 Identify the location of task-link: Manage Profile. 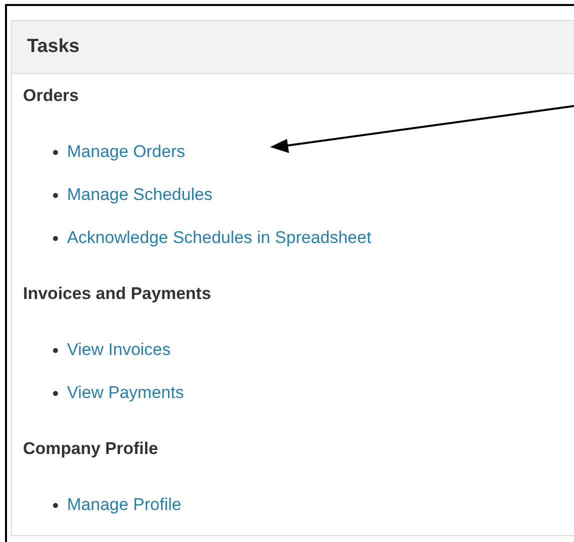
(124, 505).